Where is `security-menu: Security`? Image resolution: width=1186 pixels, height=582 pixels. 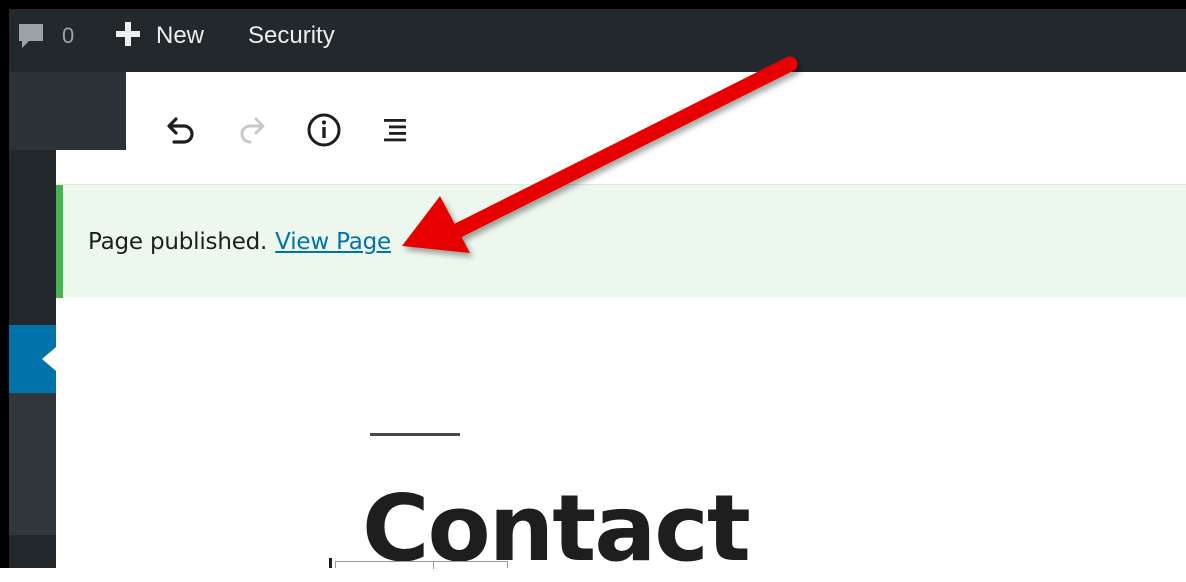 security-menu: Security is located at coordinates (291, 36).